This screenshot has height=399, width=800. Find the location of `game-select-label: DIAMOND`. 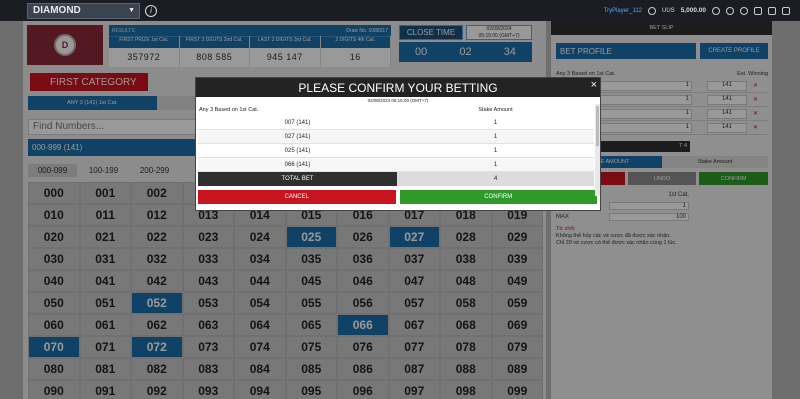

game-select-label: DIAMOND is located at coordinates (57, 10).